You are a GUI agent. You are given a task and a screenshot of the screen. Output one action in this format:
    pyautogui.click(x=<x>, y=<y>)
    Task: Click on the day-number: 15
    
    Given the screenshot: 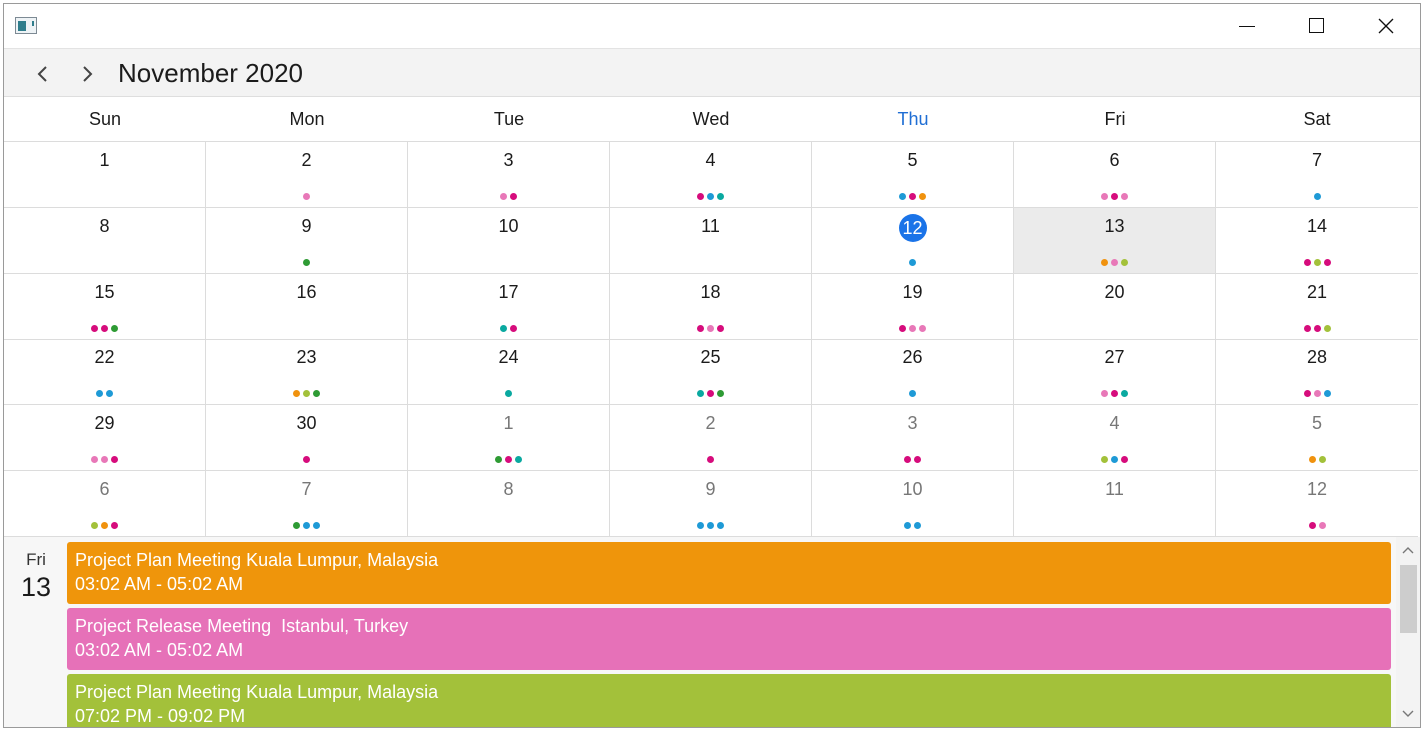 What is the action you would take?
    pyautogui.click(x=104, y=292)
    